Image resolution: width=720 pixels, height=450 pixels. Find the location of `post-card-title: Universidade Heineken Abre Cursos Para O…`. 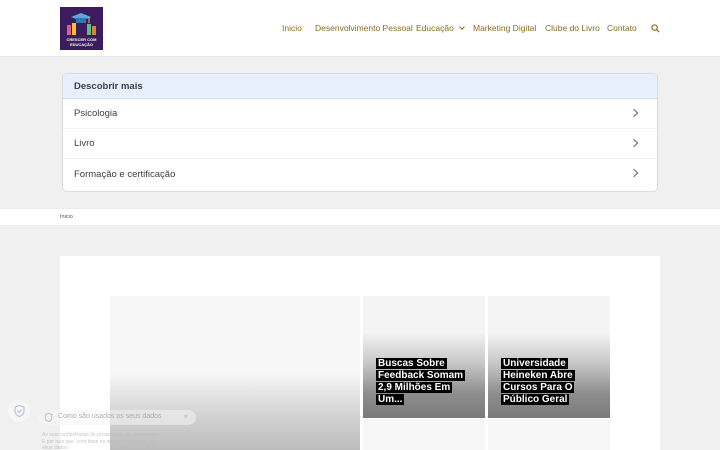

post-card-title: Universidade Heineken Abre Cursos Para O… is located at coordinates (552, 382).